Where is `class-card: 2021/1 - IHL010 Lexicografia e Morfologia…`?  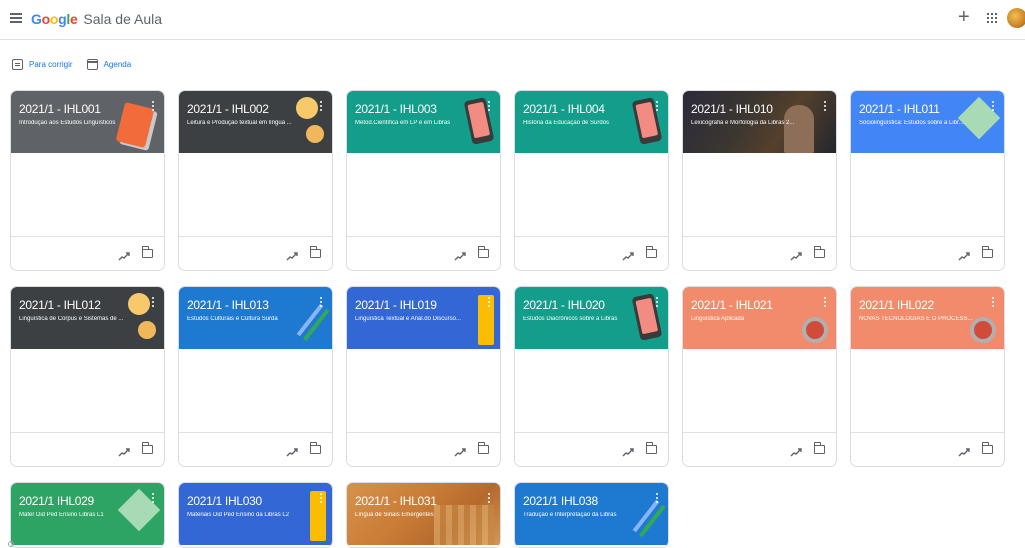
class-card: 2021/1 - IHL010 Lexicografia e Morfologia… is located at coordinates (759, 180).